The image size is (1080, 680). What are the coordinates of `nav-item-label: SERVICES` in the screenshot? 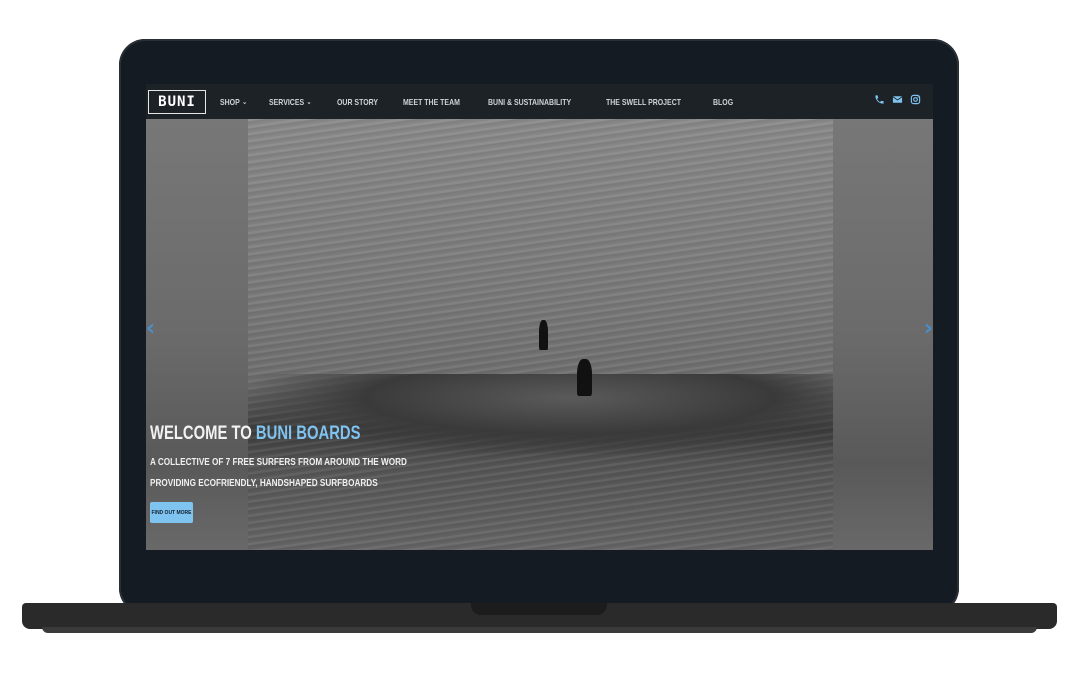 It's located at (286, 101).